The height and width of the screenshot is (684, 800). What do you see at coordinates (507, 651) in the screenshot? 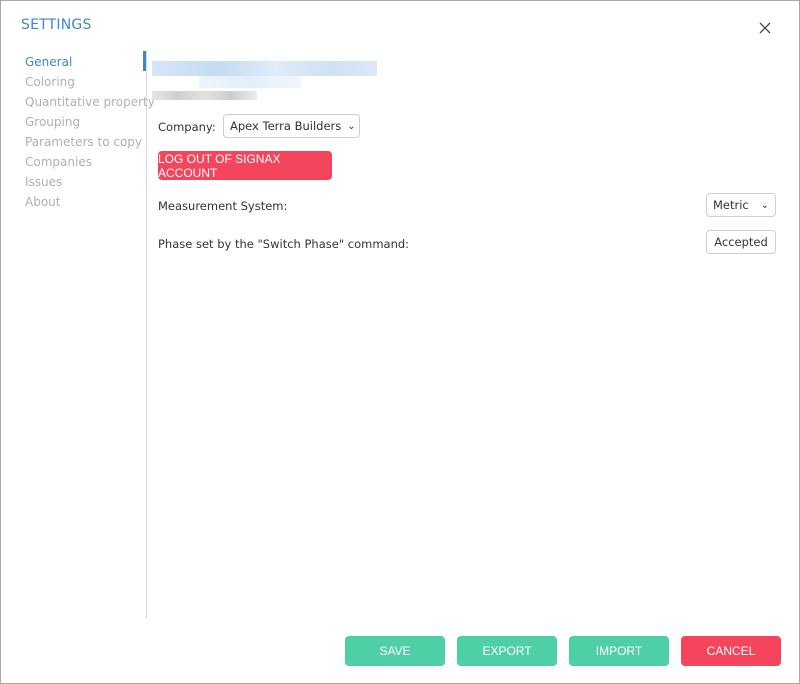
I see `export-button: EXPORT` at bounding box center [507, 651].